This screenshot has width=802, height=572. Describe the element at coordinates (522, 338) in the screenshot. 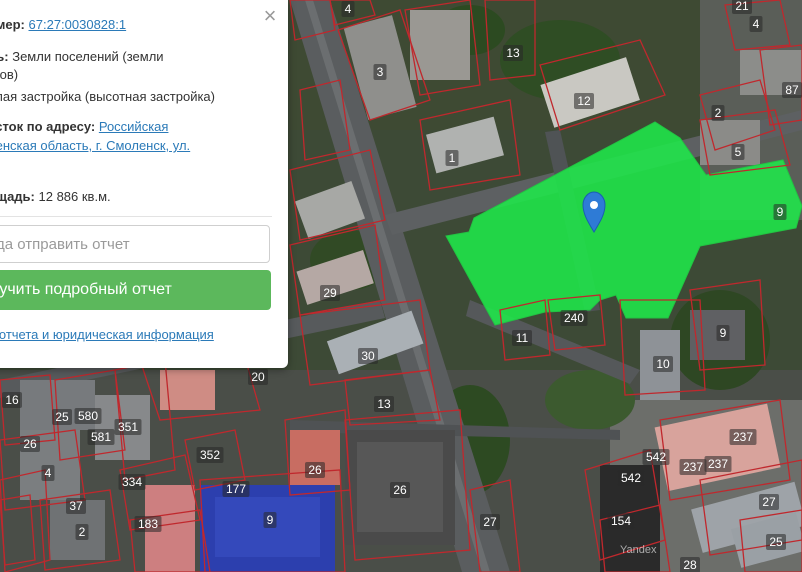

I see `parcel-number-label: 11` at that location.